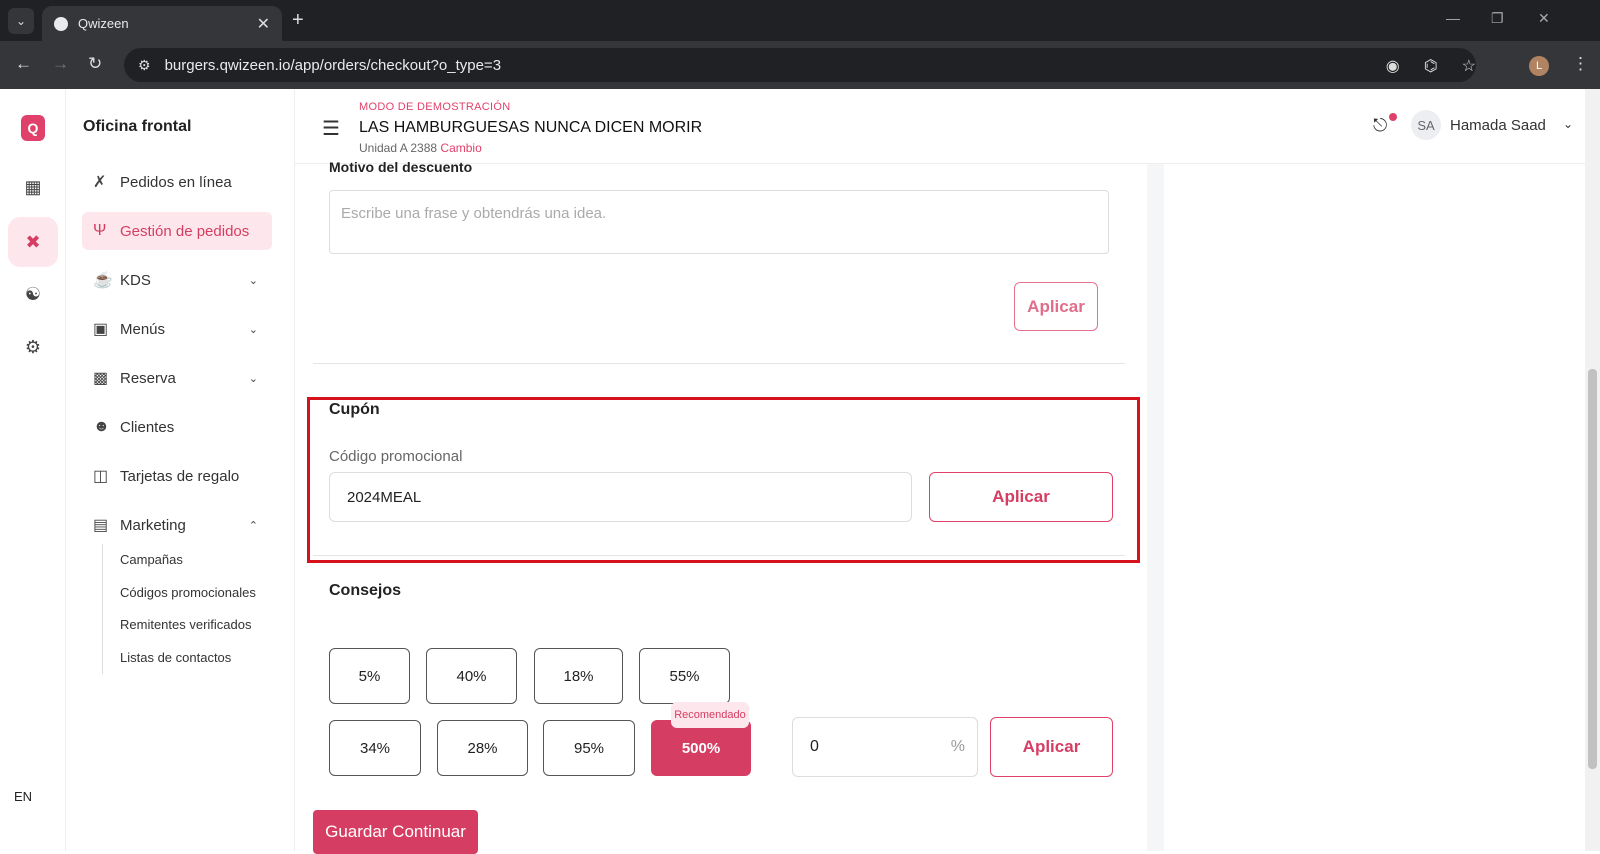  I want to click on translate-icon: ⌬, so click(1431, 66).